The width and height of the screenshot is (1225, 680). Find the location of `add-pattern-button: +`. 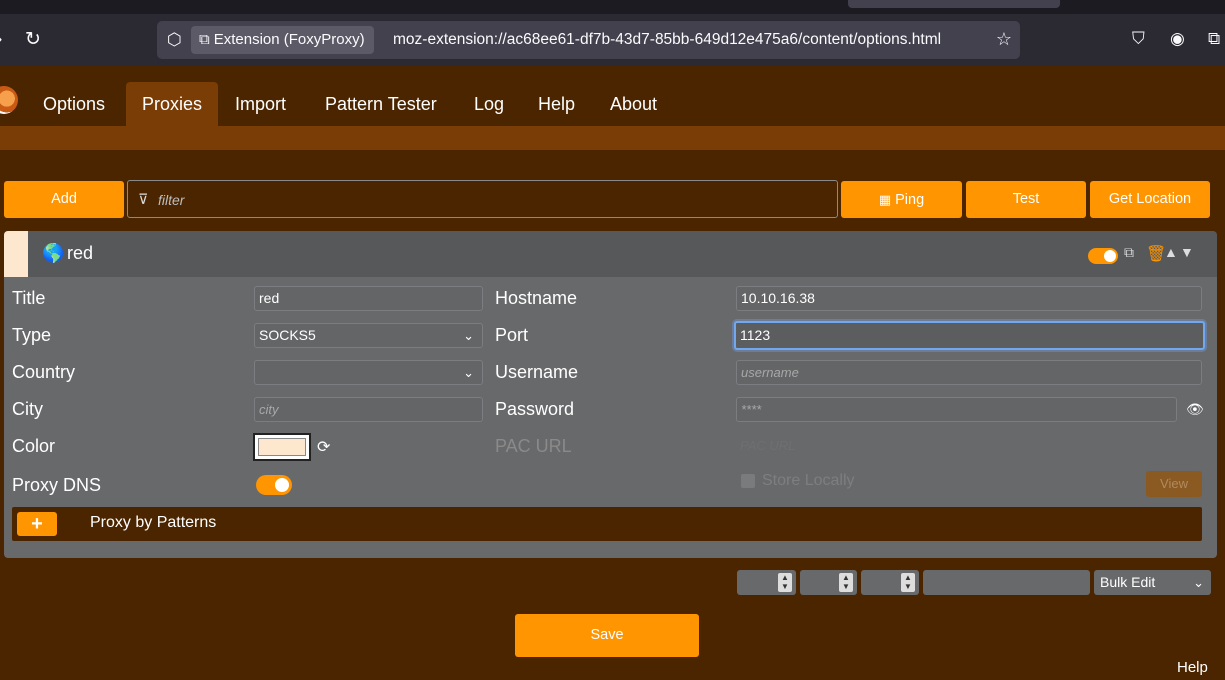

add-pattern-button: + is located at coordinates (37, 524).